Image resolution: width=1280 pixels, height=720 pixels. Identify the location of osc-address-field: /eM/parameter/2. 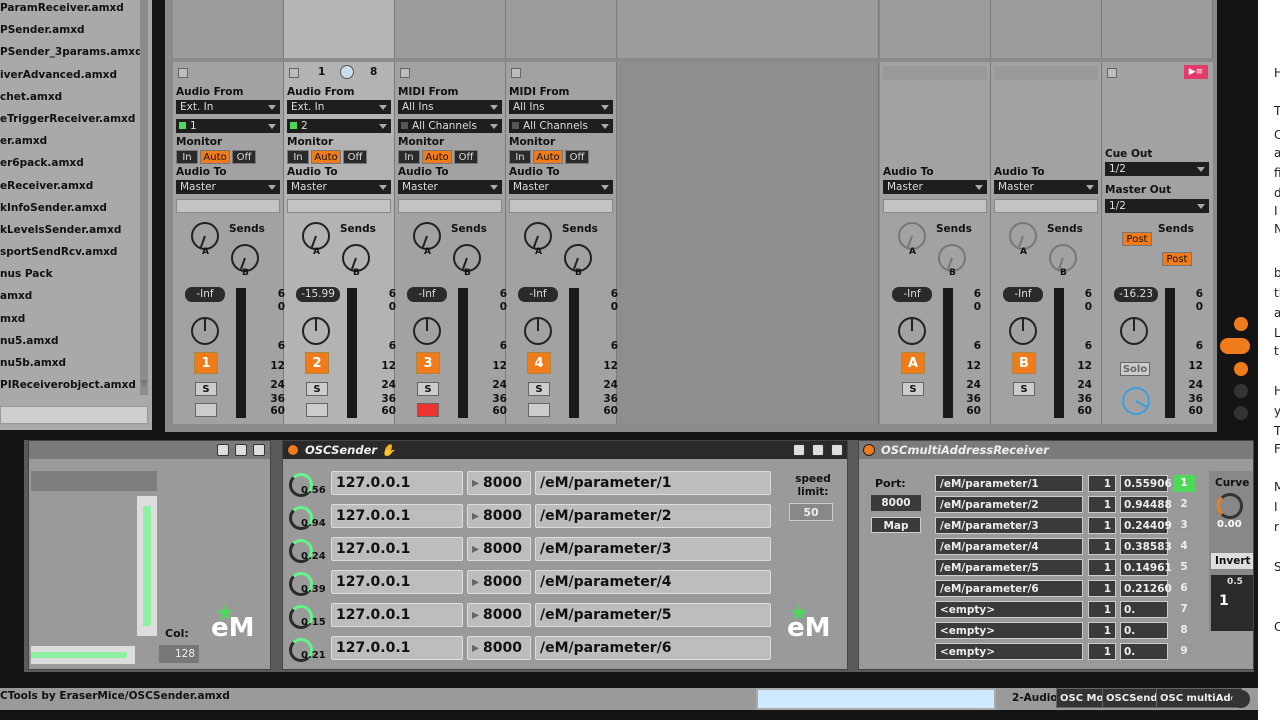
(653, 516).